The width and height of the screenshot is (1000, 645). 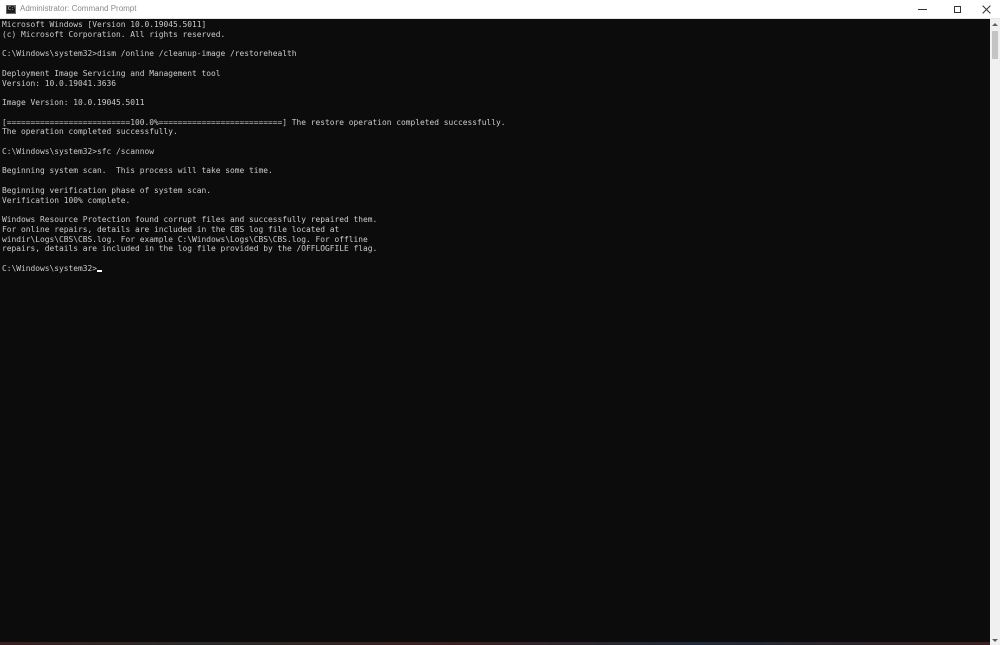 I want to click on minimize-icon, so click(x=922, y=9).